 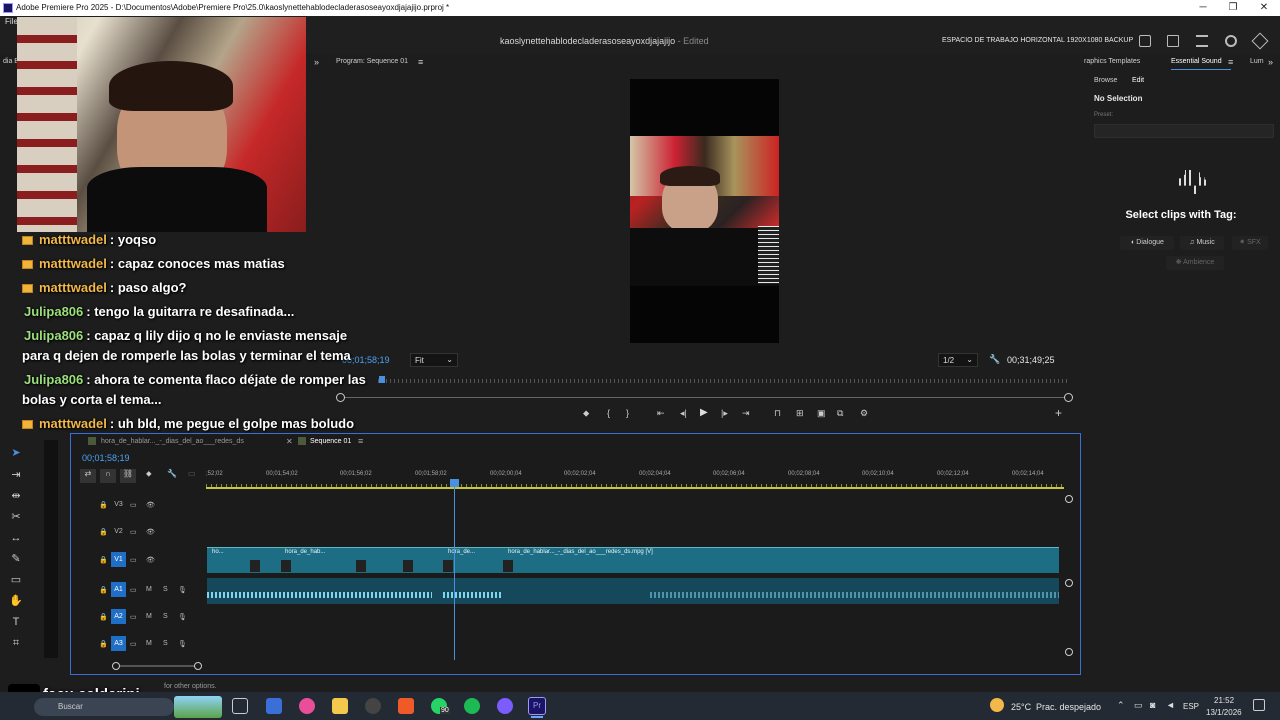 What do you see at coordinates (505, 706) in the screenshot?
I see `obs-icon` at bounding box center [505, 706].